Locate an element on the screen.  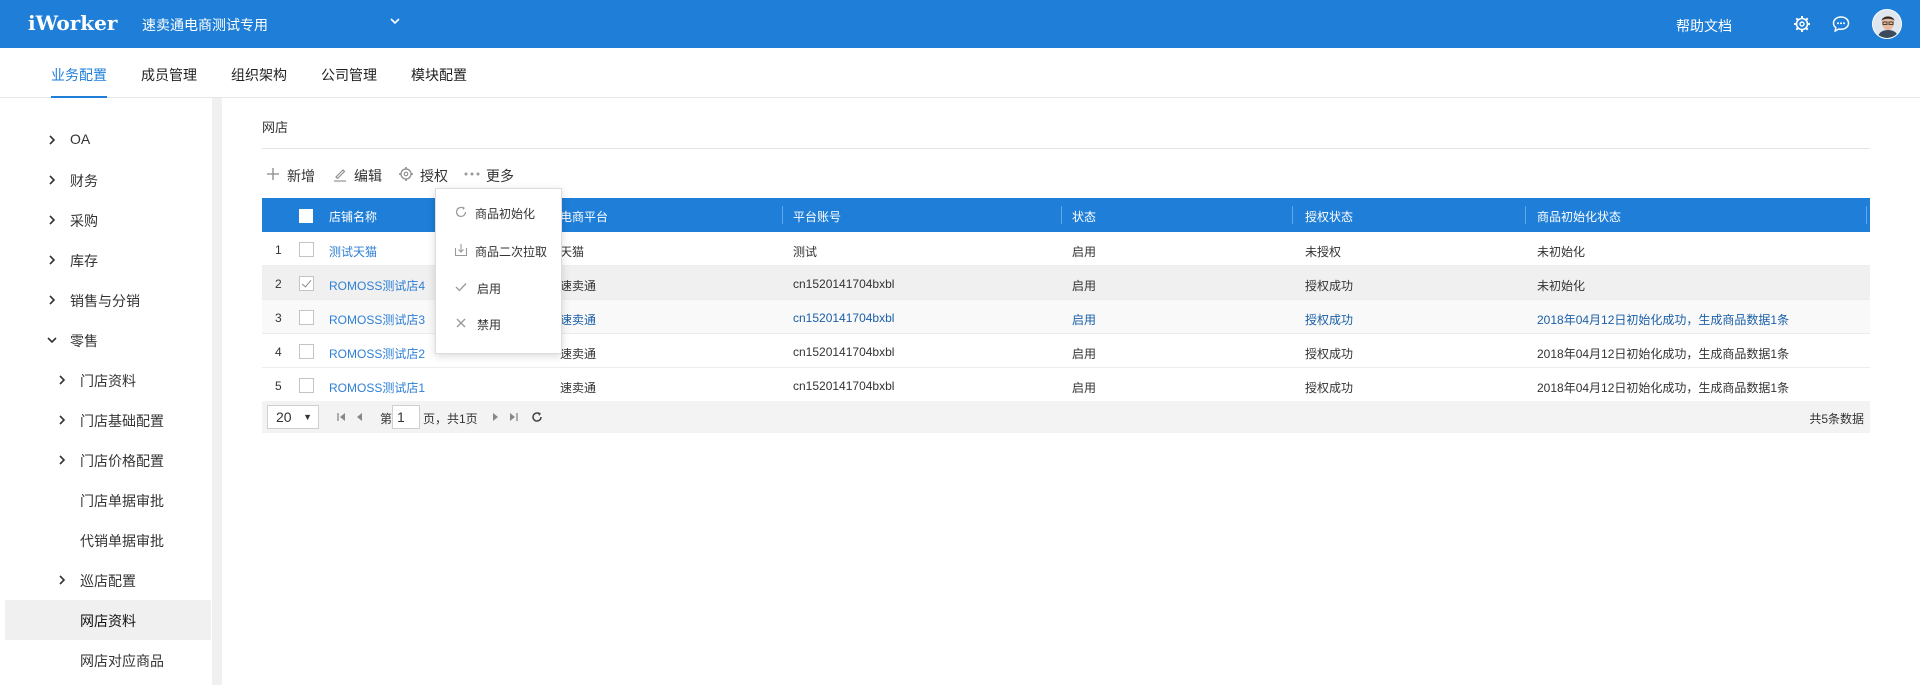
sidebar-scrollbar is located at coordinates (217, 391).